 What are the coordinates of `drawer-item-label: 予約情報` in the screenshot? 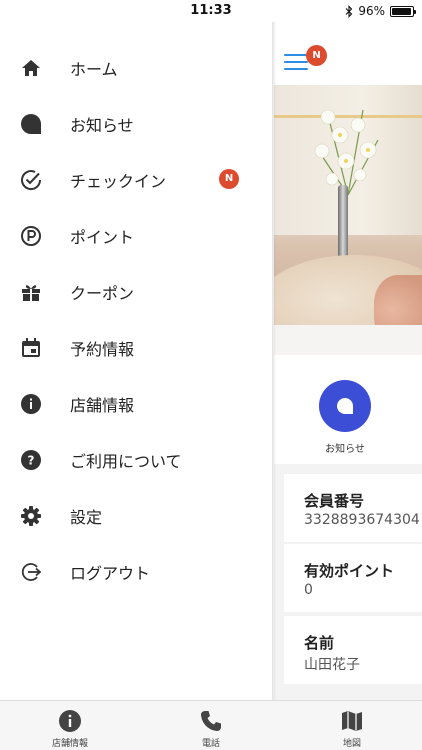 It's located at (102, 349).